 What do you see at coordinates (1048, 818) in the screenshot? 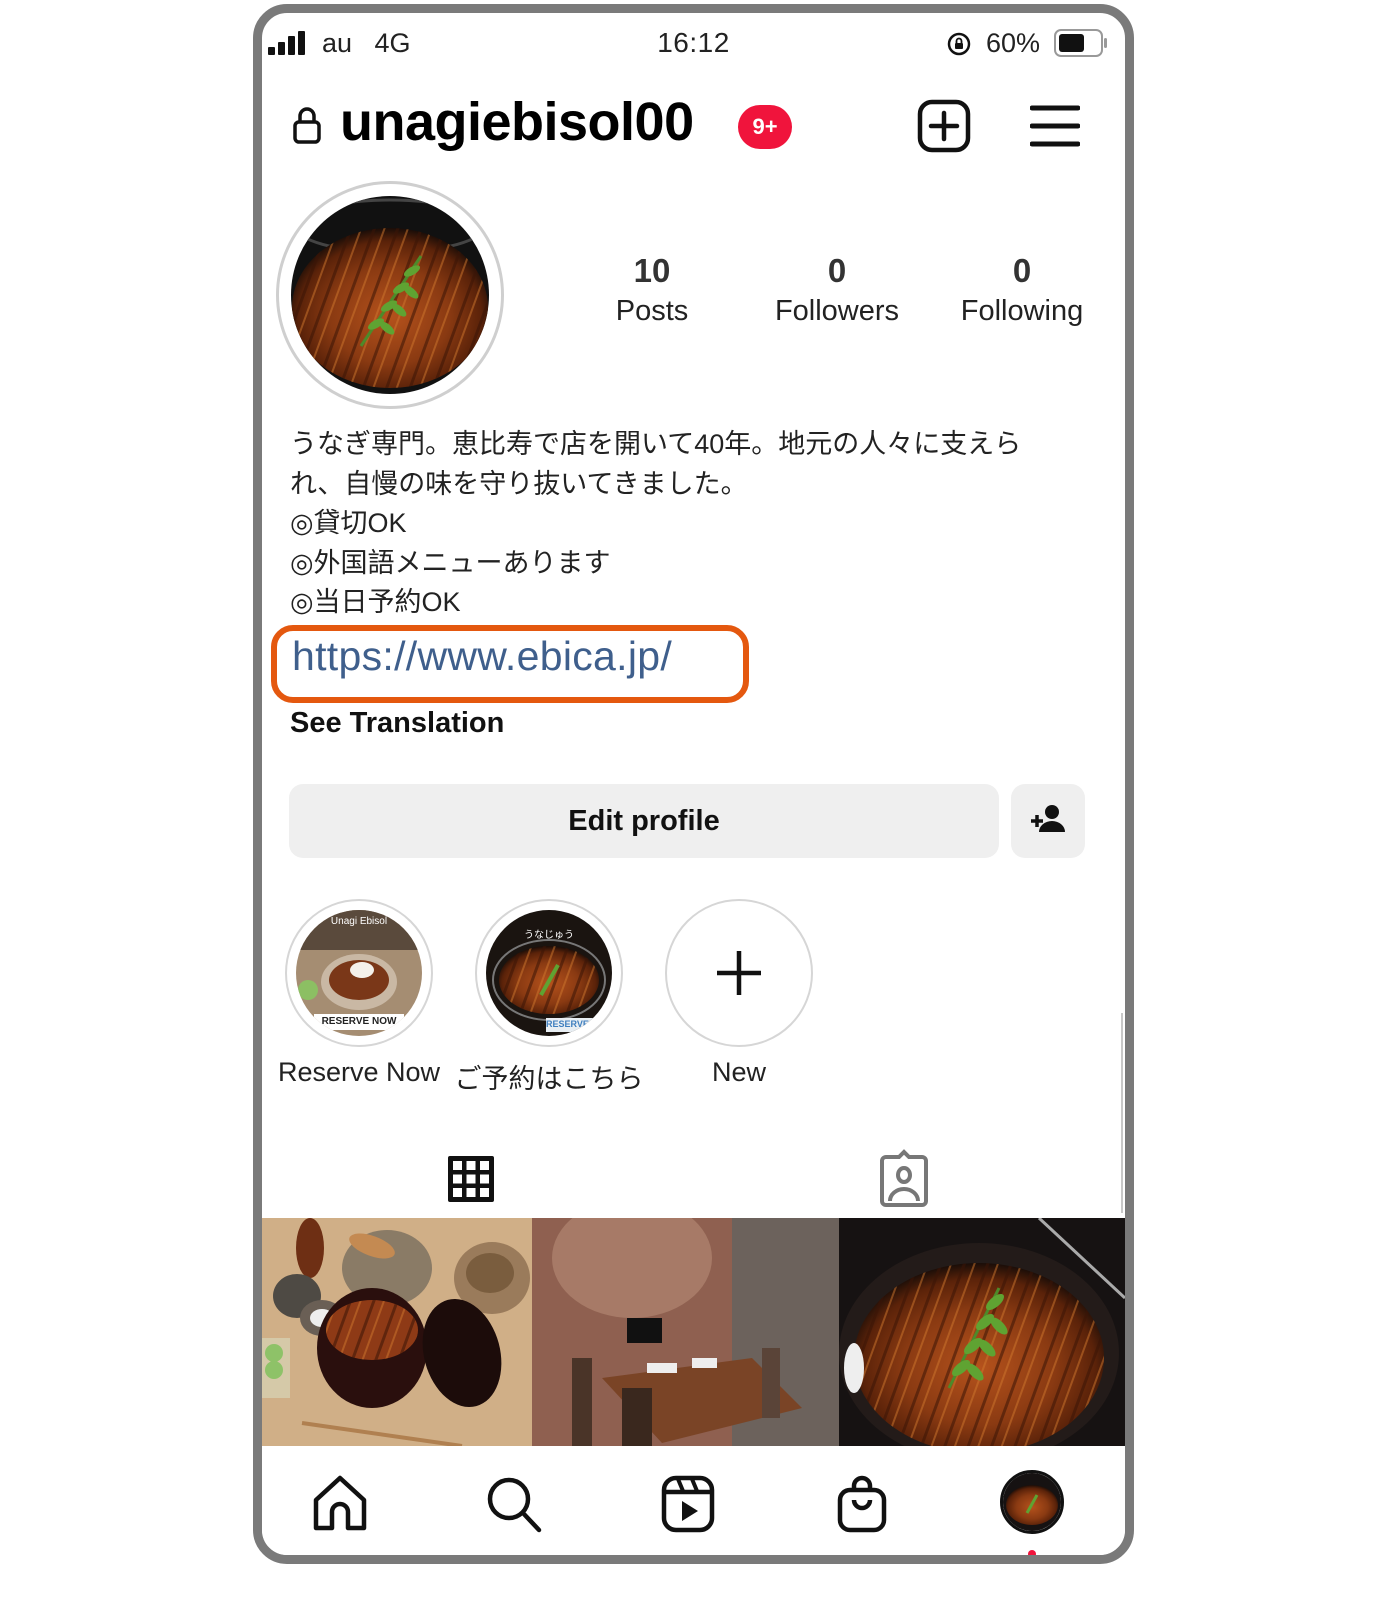
I see `add-person-icon` at bounding box center [1048, 818].